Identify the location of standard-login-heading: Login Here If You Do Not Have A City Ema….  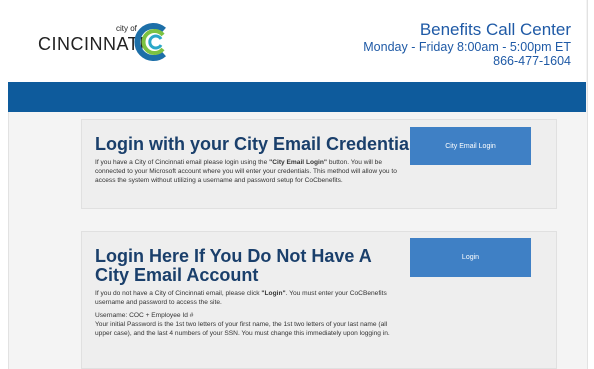
(233, 265).